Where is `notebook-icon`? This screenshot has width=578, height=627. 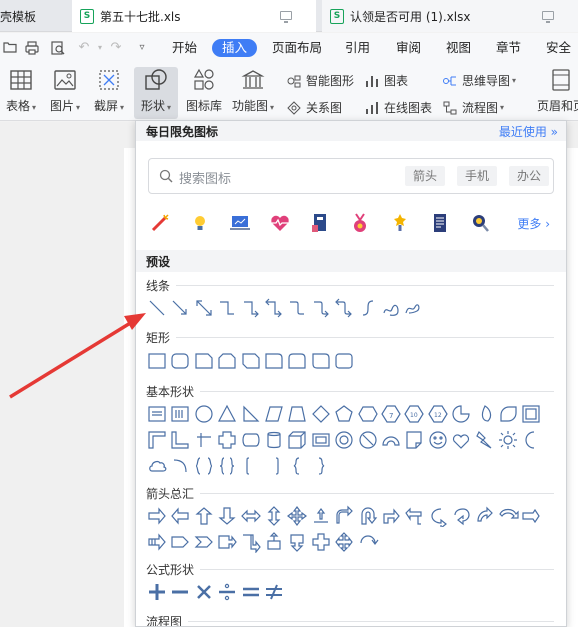 notebook-icon is located at coordinates (320, 223).